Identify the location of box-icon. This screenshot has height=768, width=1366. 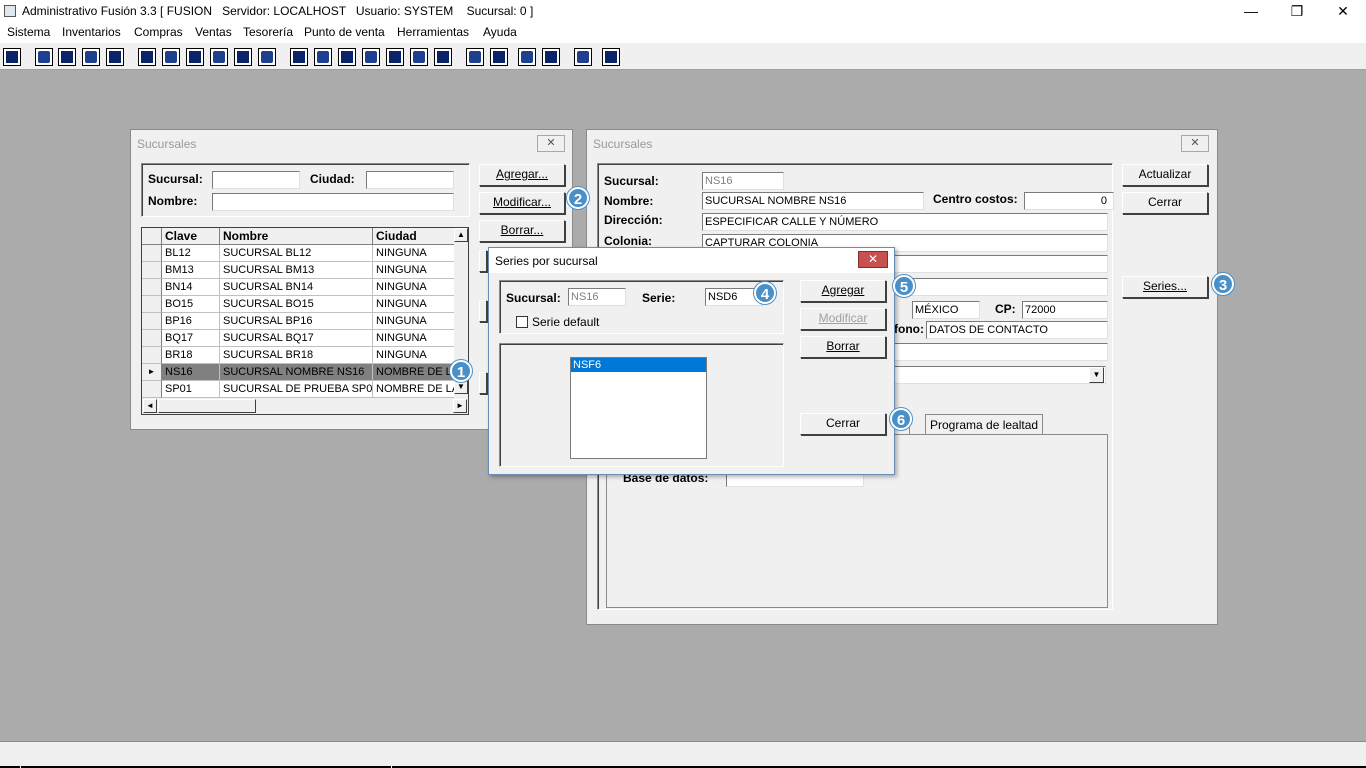
(323, 57).